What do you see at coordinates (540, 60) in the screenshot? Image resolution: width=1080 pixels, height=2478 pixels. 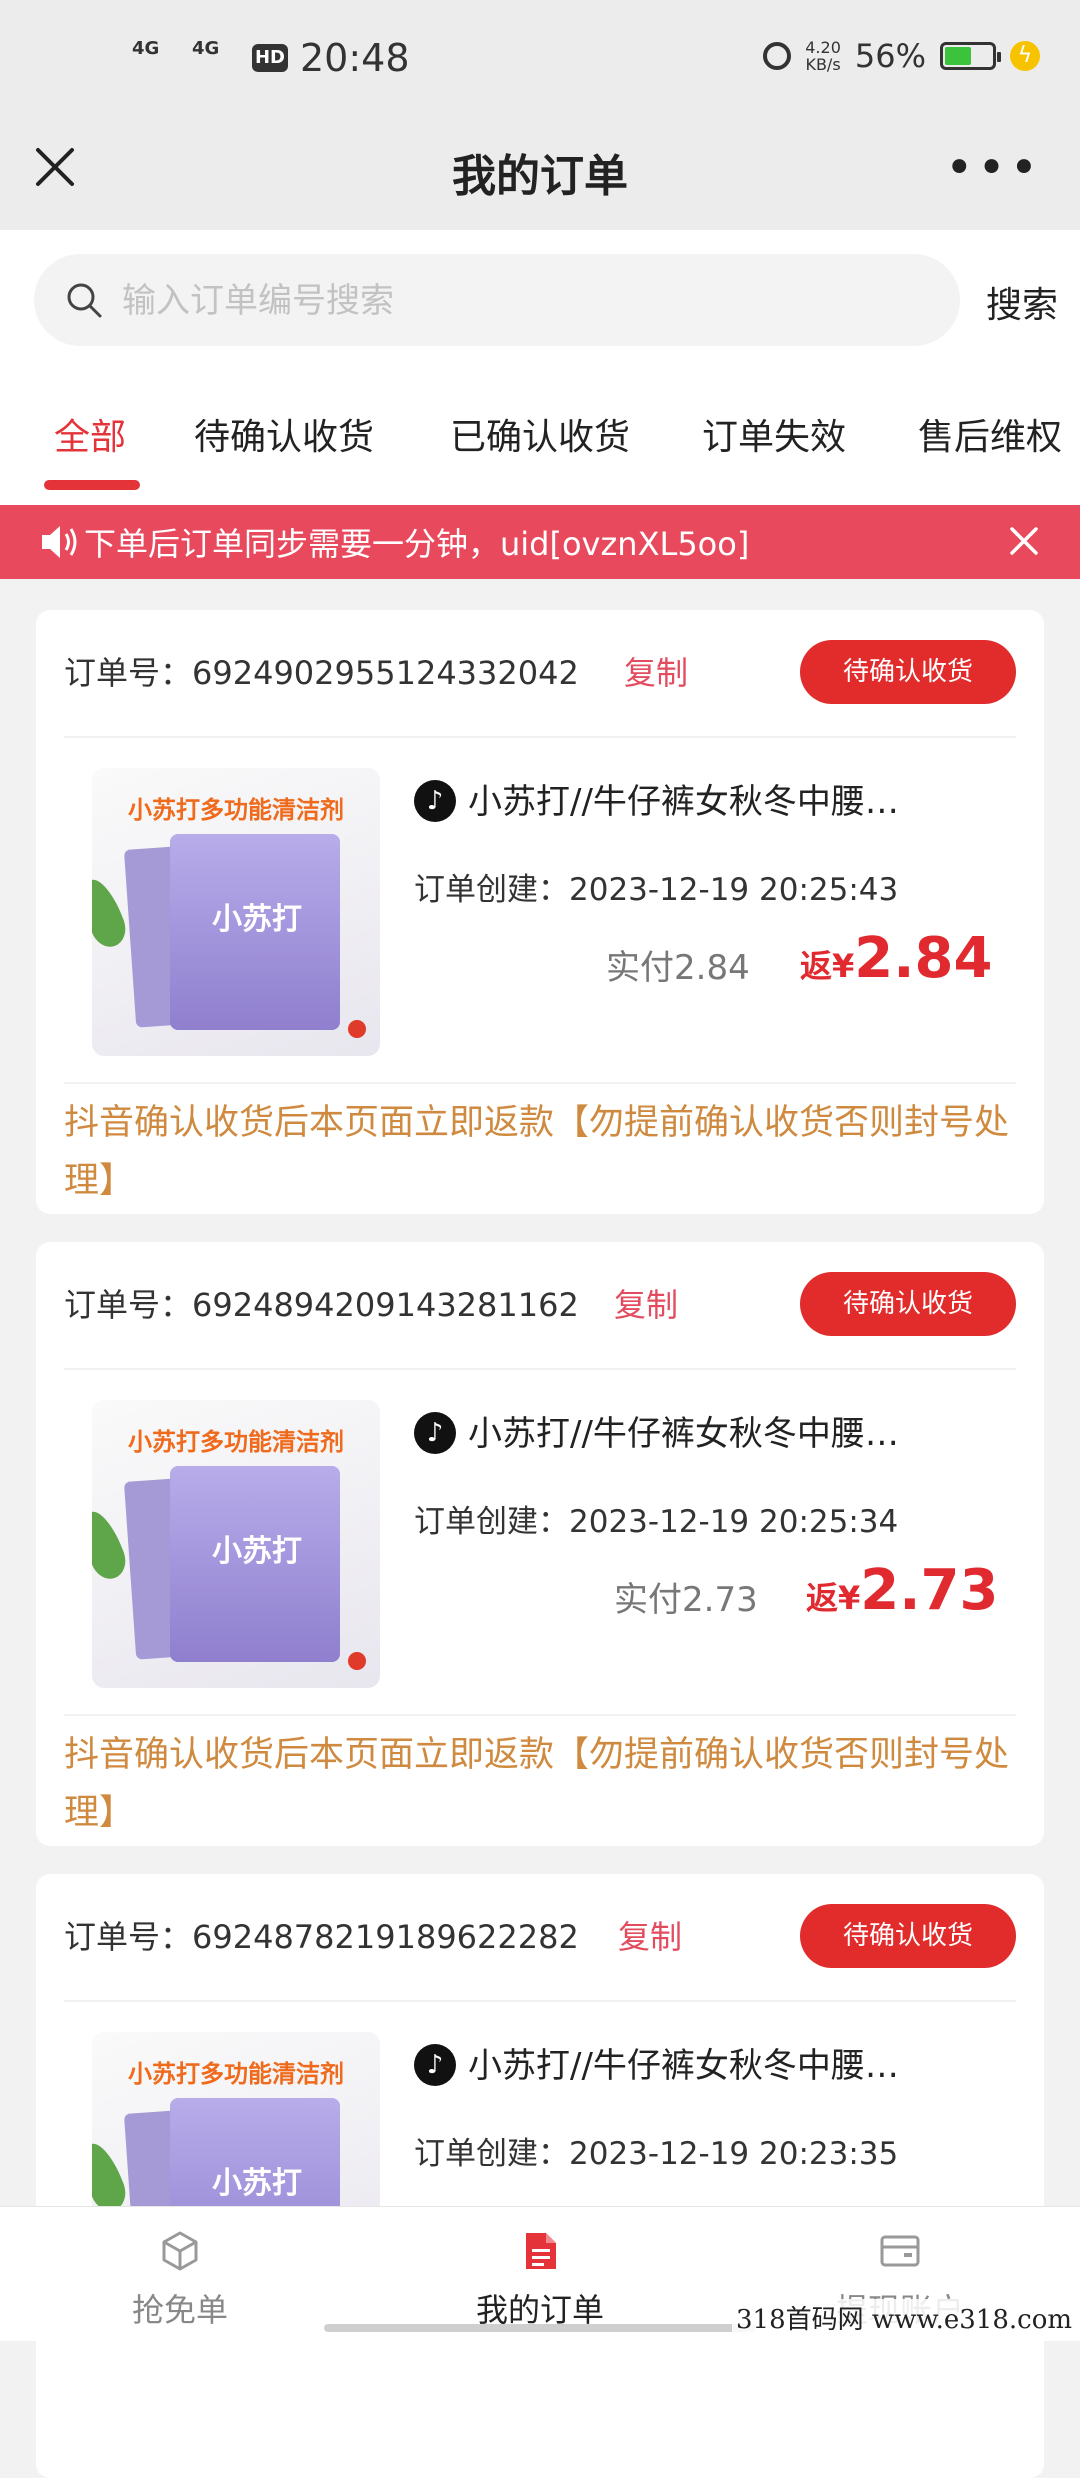 I see `status-bar: 4G 4G HD 20:48 4.20 KB/s 56% ϟ` at bounding box center [540, 60].